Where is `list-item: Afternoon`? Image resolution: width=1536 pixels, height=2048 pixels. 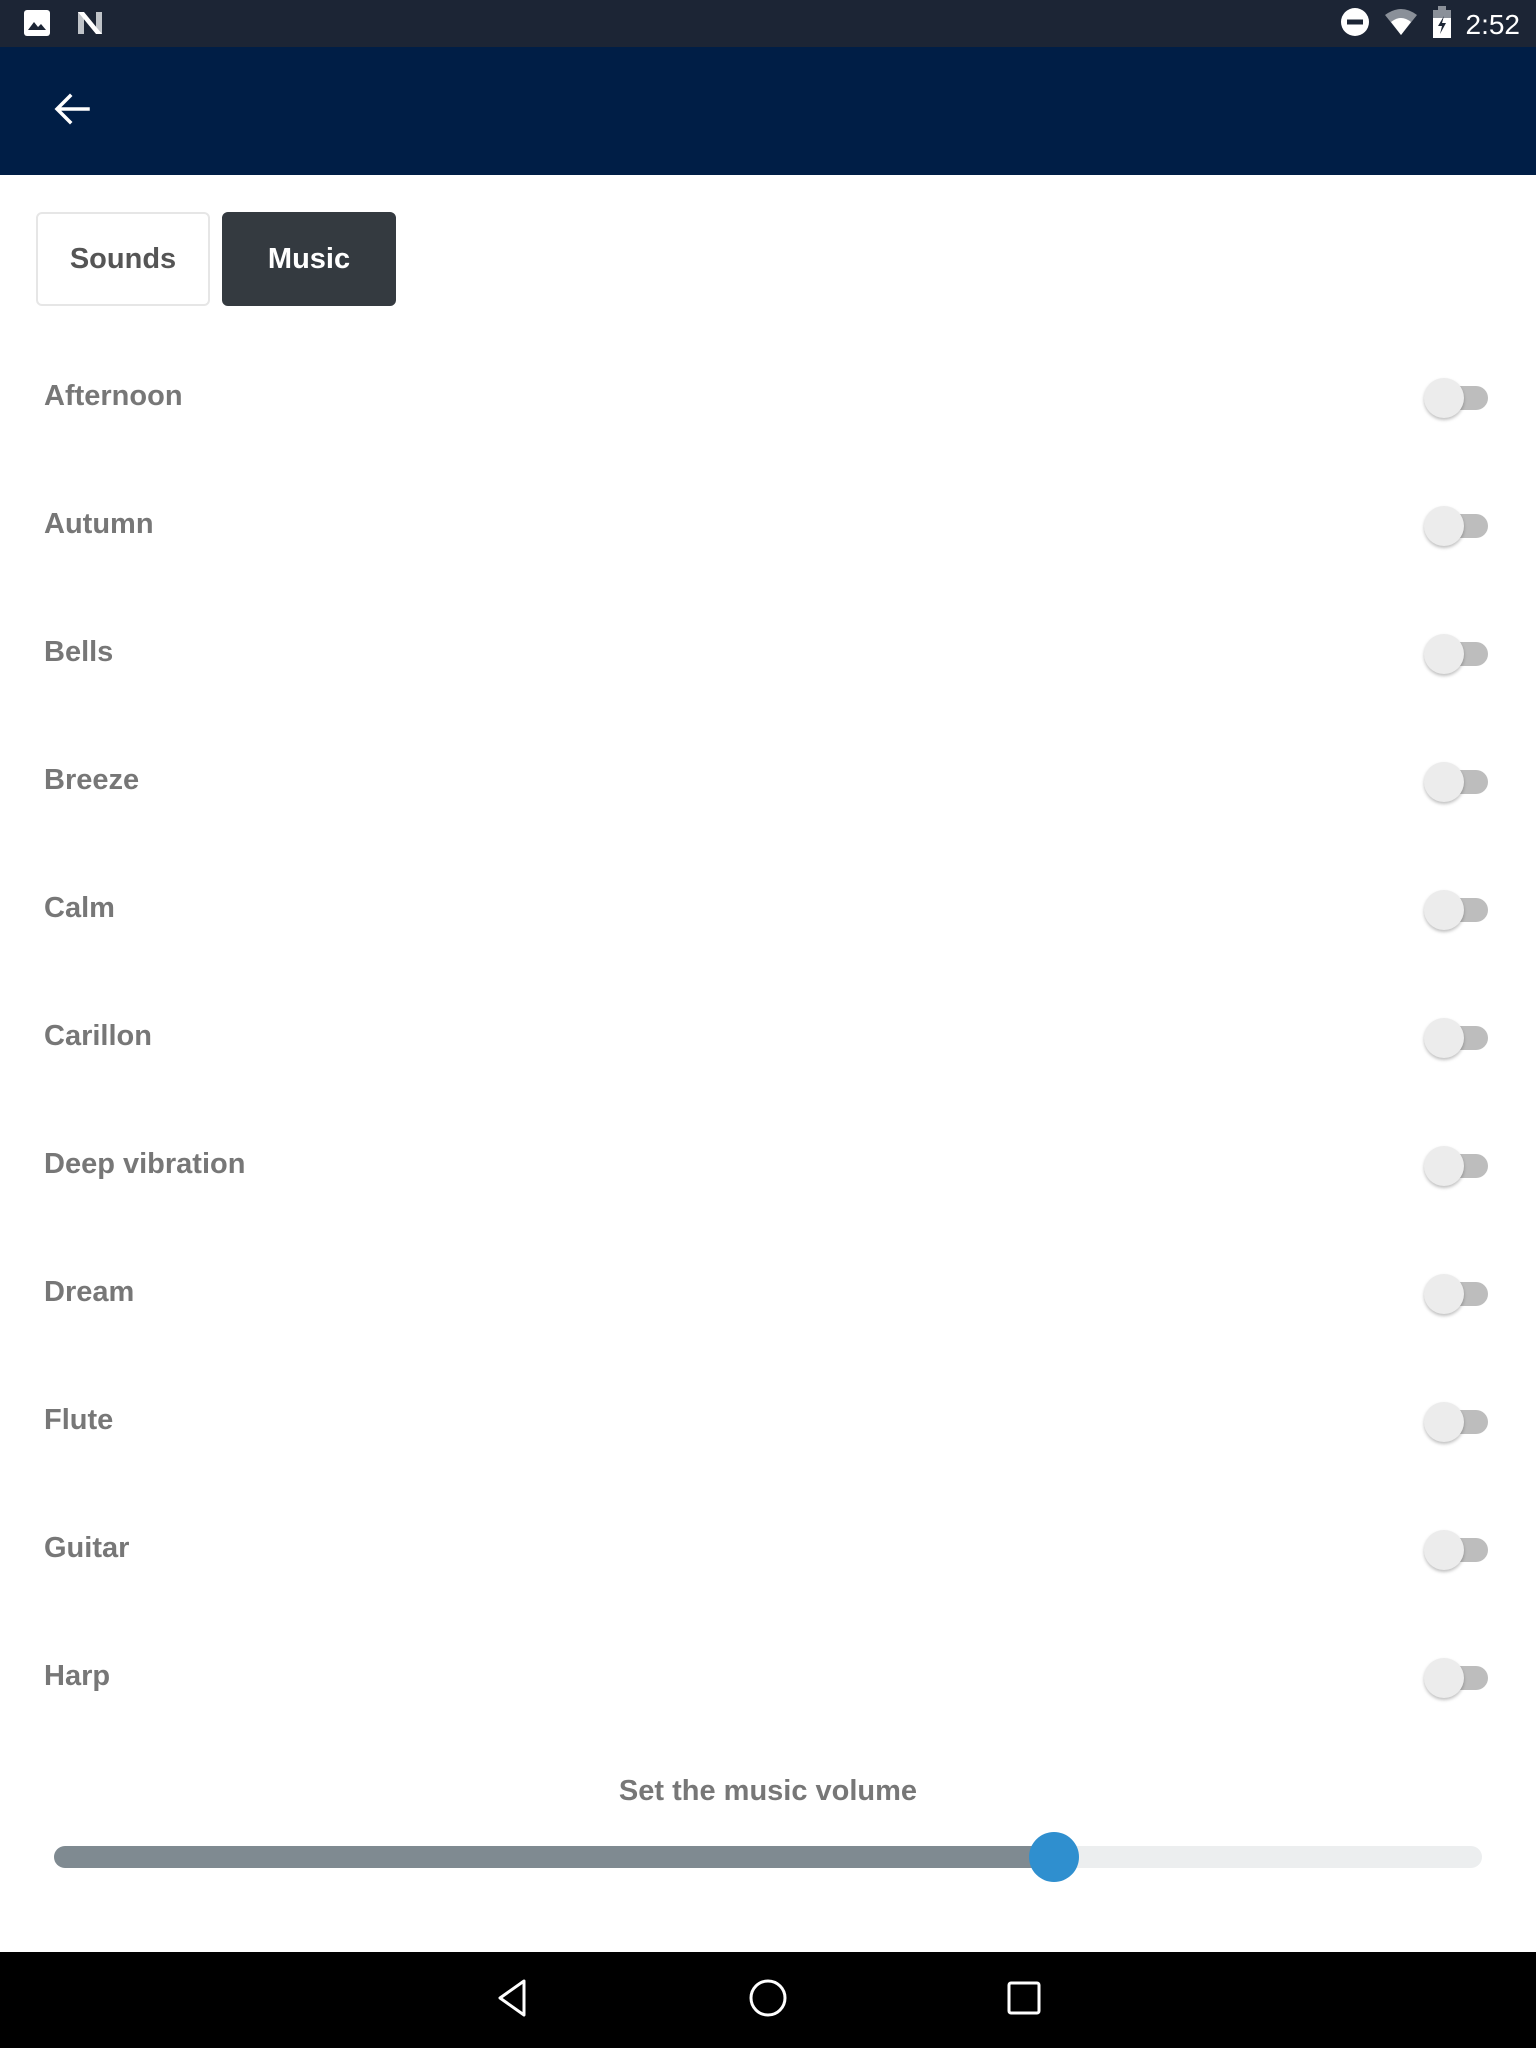
list-item: Afternoon is located at coordinates (768, 398).